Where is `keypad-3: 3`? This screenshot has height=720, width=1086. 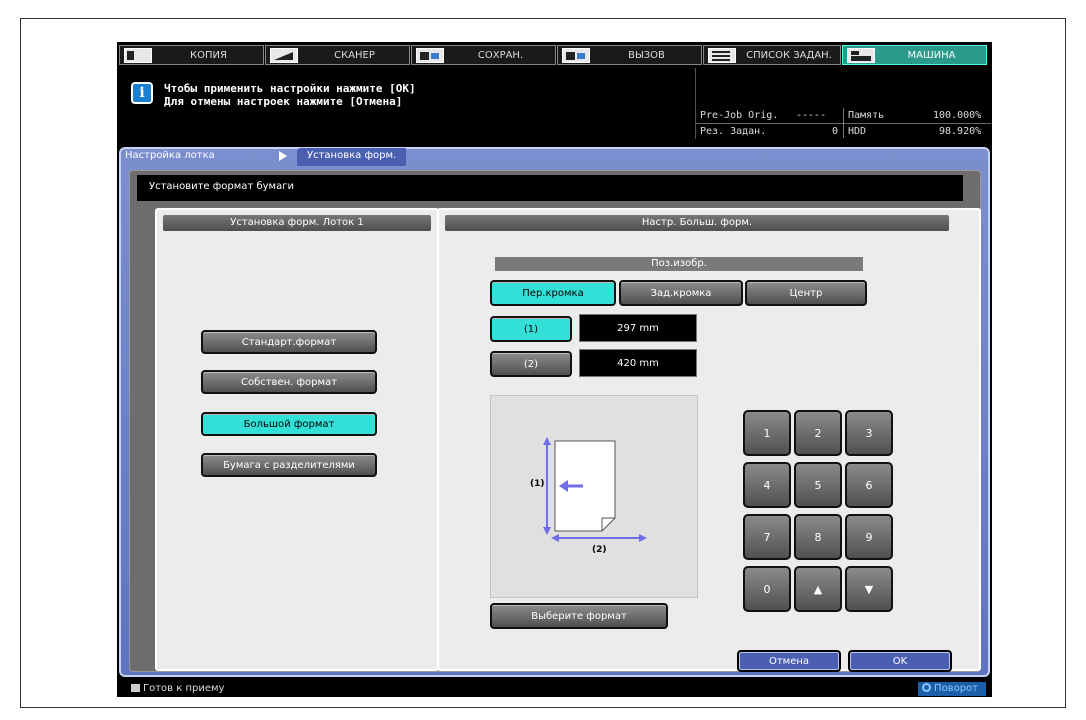 keypad-3: 3 is located at coordinates (869, 433).